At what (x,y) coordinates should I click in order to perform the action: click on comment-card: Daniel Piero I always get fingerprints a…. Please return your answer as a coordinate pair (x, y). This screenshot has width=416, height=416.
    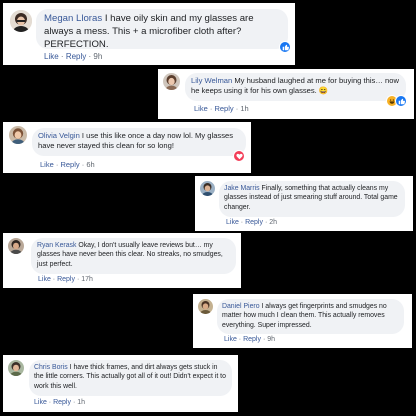
    Looking at the image, I should click on (302, 321).